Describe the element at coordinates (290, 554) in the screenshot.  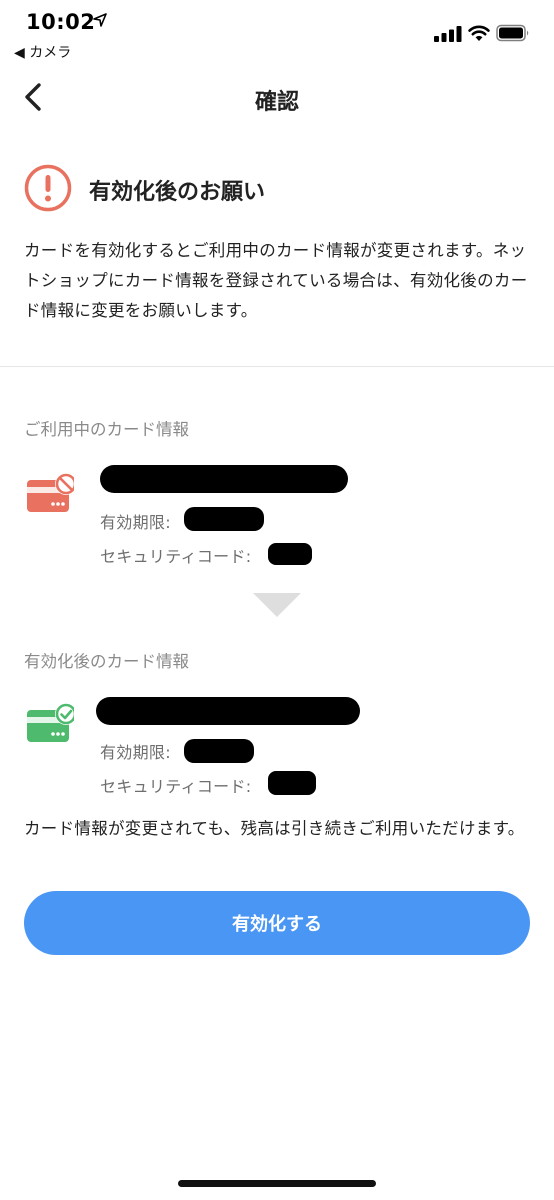
I see `current-card-security-redacted` at that location.